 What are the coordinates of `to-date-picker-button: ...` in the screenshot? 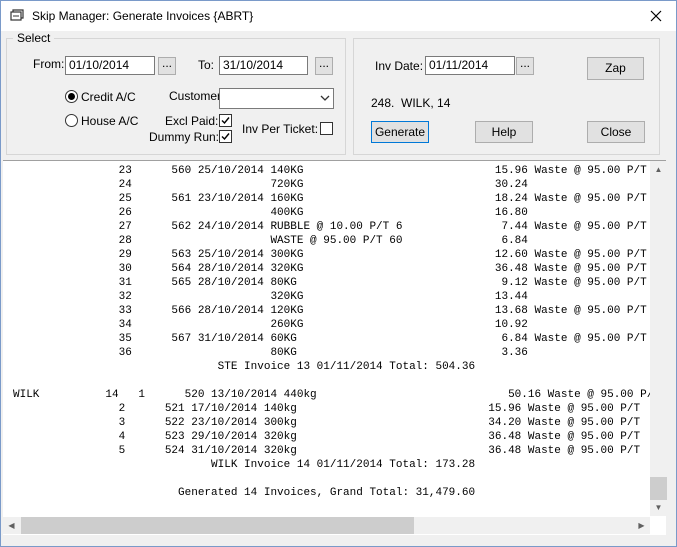 It's located at (324, 66).